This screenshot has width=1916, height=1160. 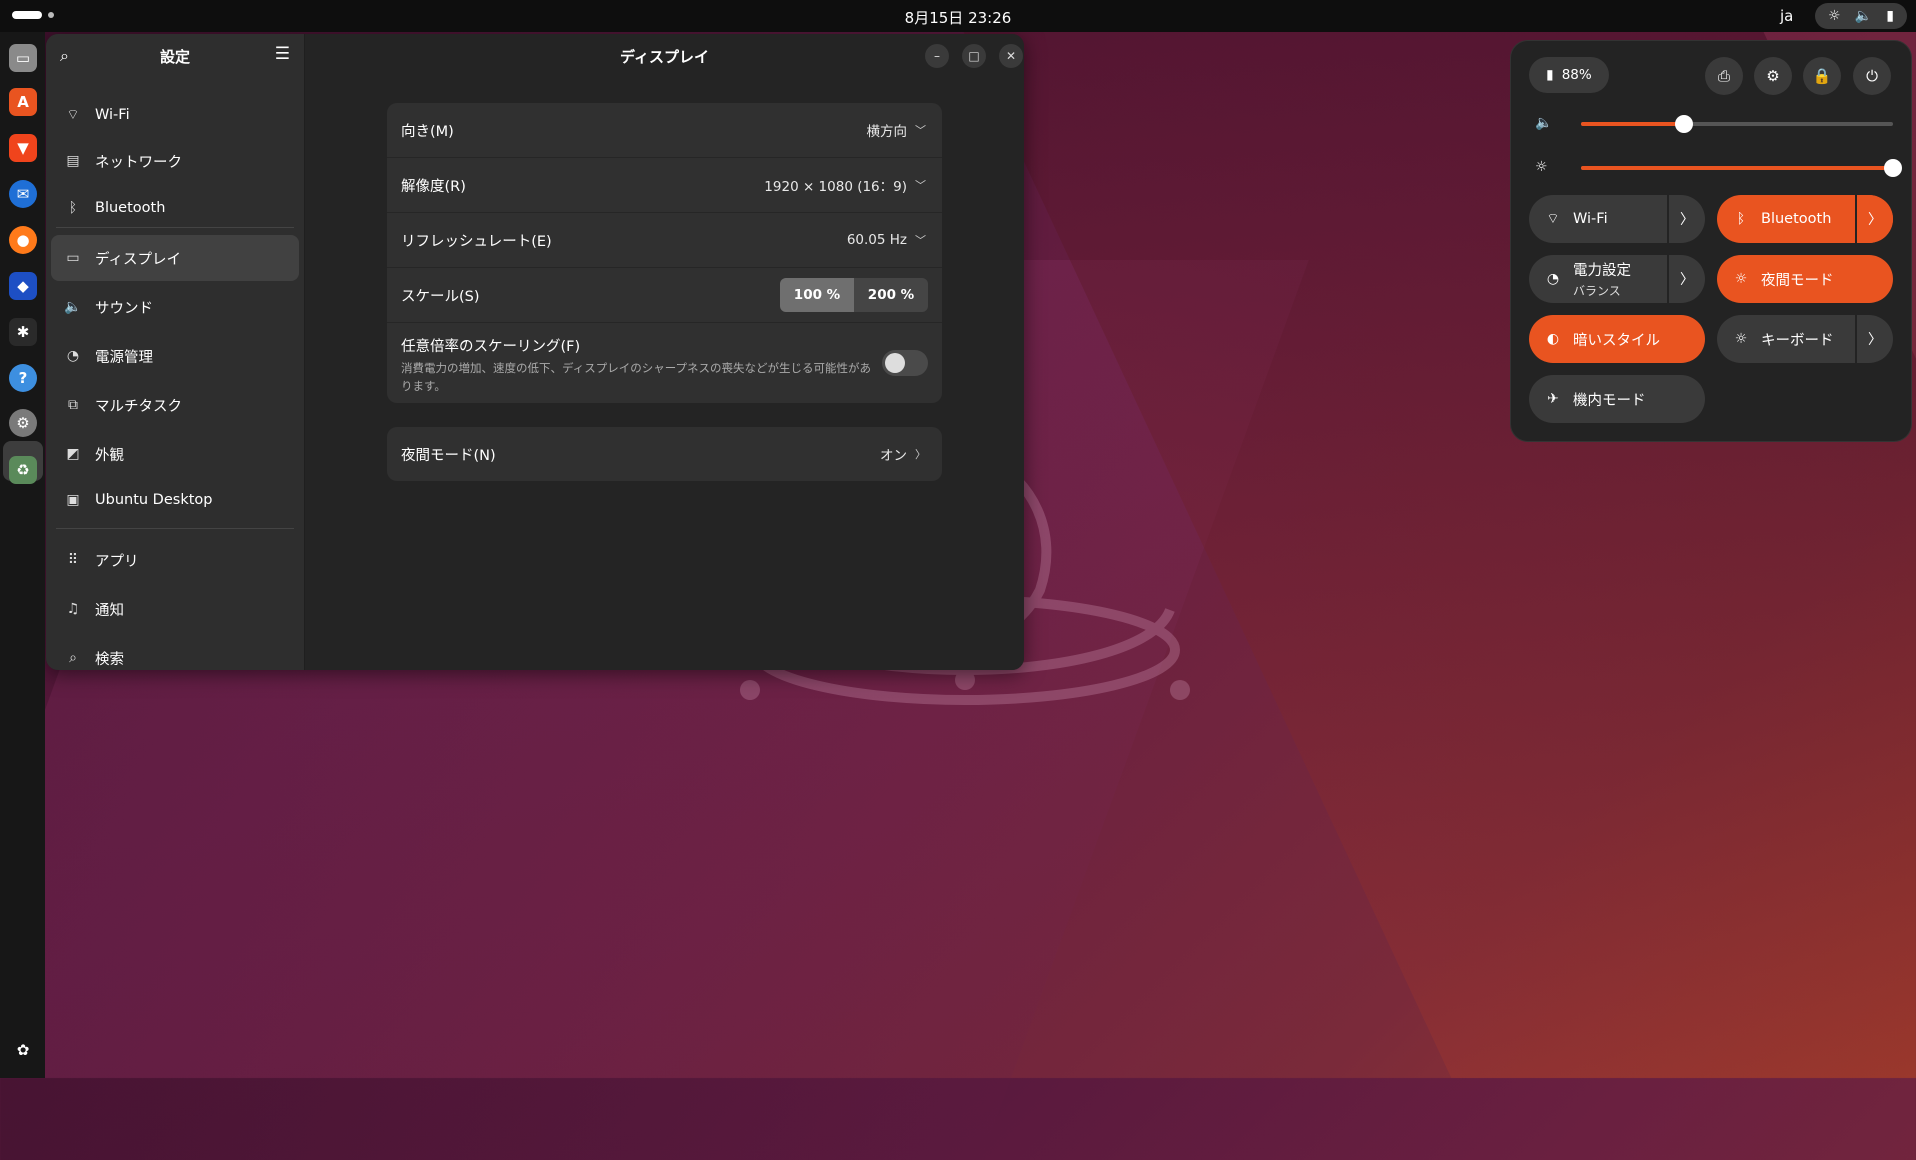 I want to click on apps-grid-icon: ⠿, so click(x=73, y=560).